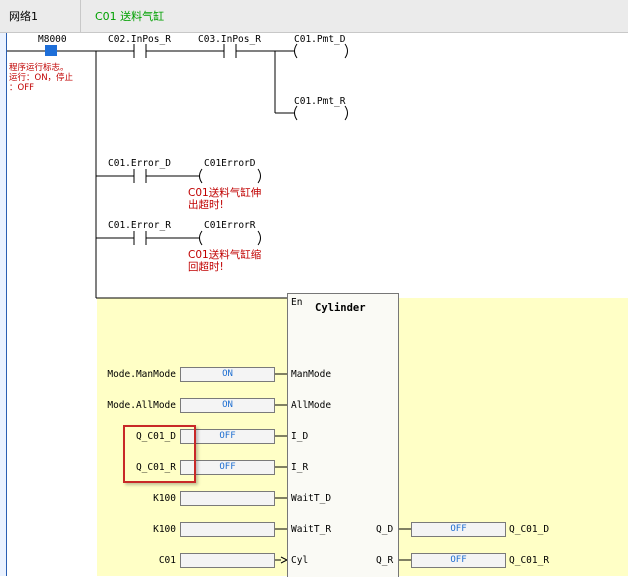 The image size is (628, 577). What do you see at coordinates (39, 68) in the screenshot?
I see `m8000-comment-line1: 程序运行标志。` at bounding box center [39, 68].